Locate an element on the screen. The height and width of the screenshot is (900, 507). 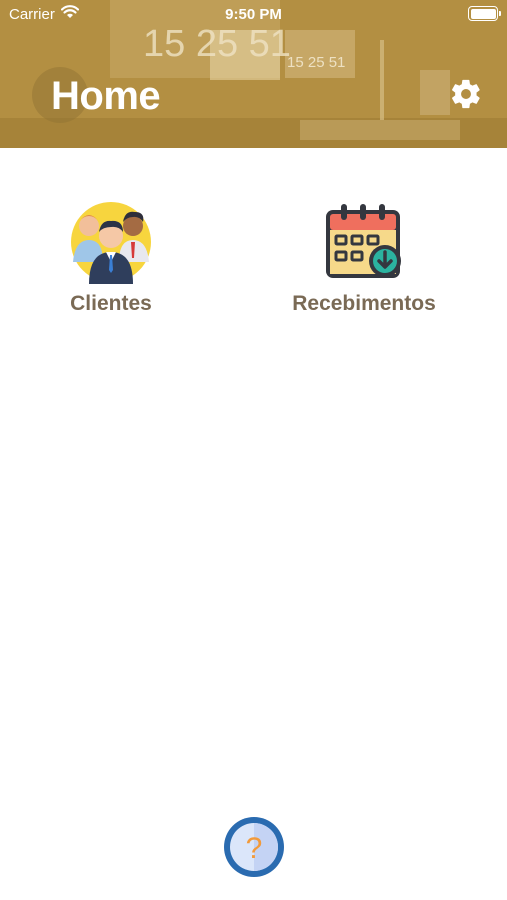
menu-item-recebimentos: Recebimentos is located at coordinates (364, 258).